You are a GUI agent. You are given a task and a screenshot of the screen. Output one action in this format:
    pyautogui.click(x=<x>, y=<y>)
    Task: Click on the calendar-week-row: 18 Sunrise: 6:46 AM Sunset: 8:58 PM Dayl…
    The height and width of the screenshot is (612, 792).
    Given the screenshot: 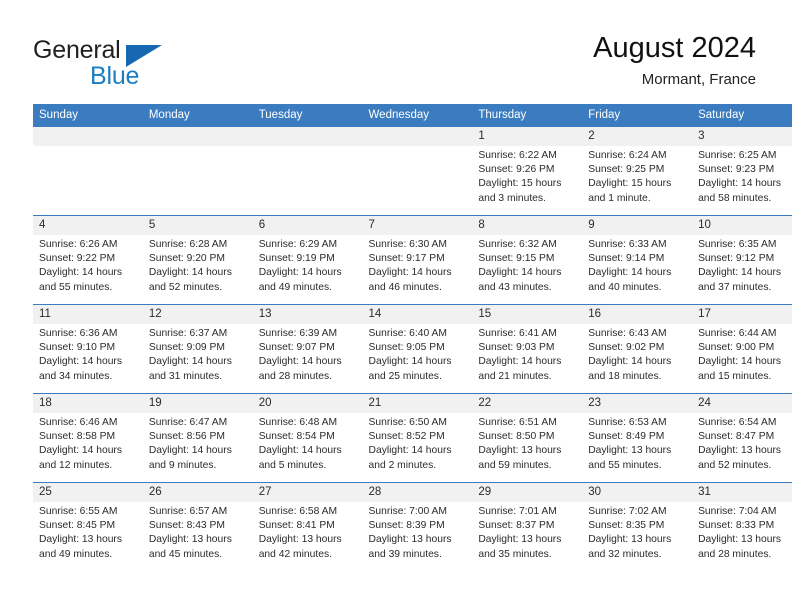 What is the action you would take?
    pyautogui.click(x=412, y=438)
    